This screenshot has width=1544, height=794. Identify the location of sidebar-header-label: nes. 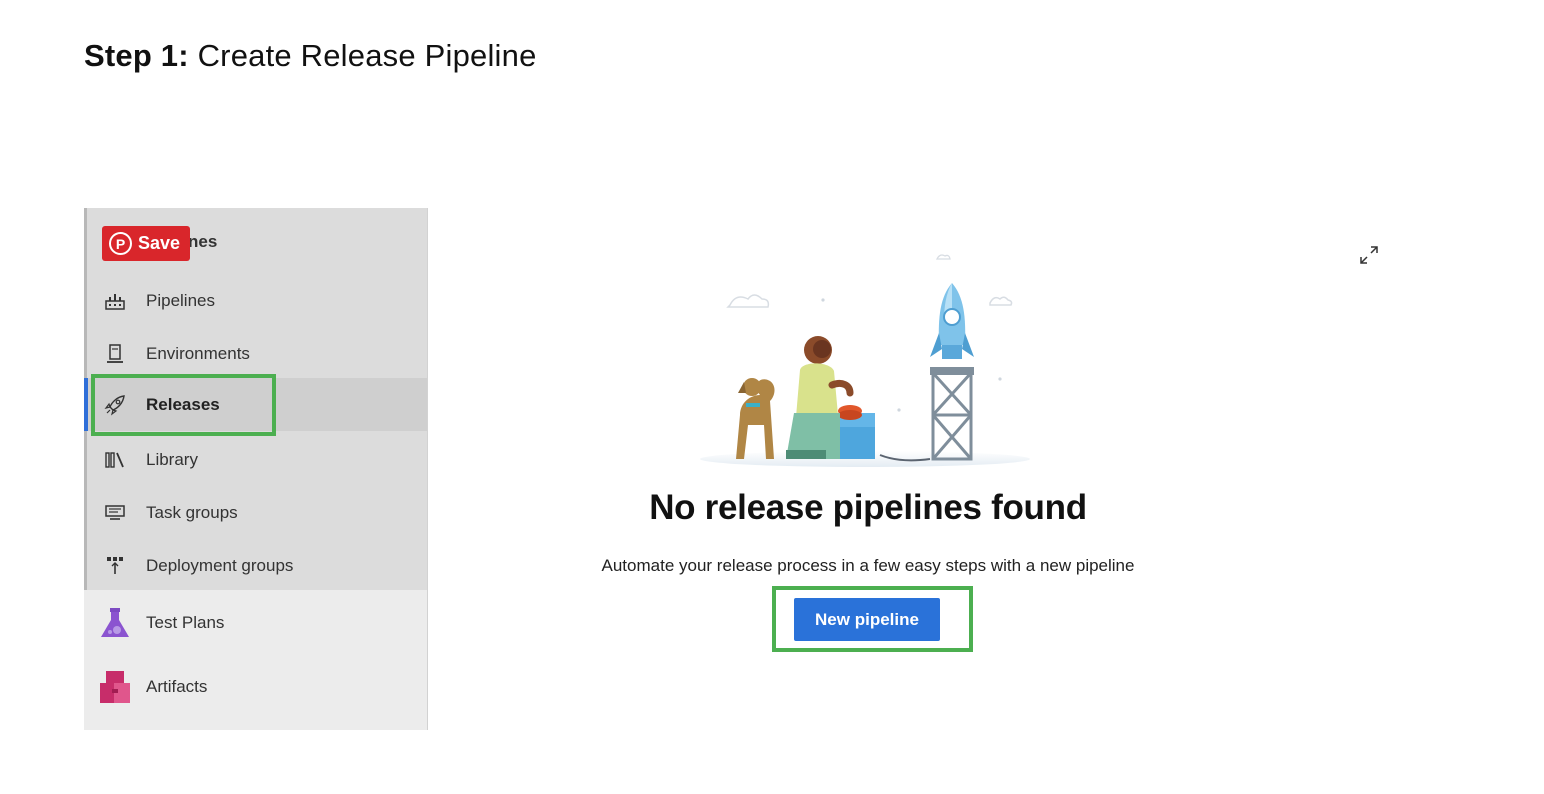
(203, 241).